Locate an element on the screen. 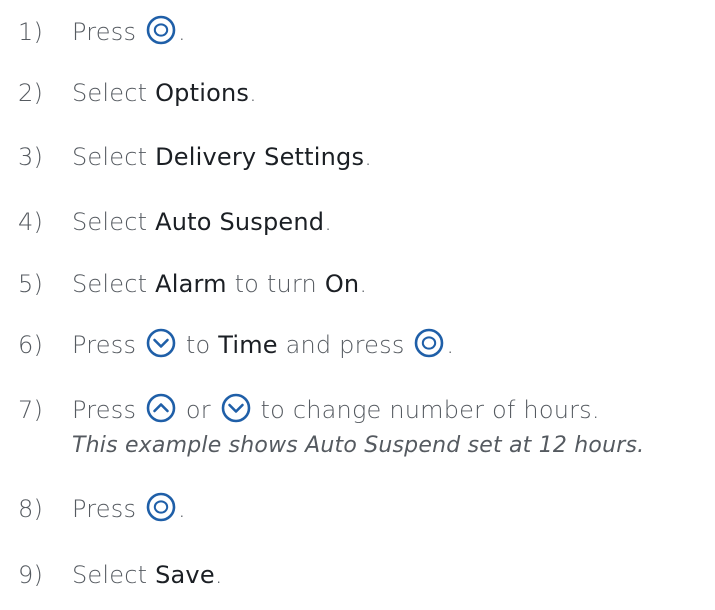 This screenshot has width=715, height=610. step-8: 8) Press . is located at coordinates (357, 509).